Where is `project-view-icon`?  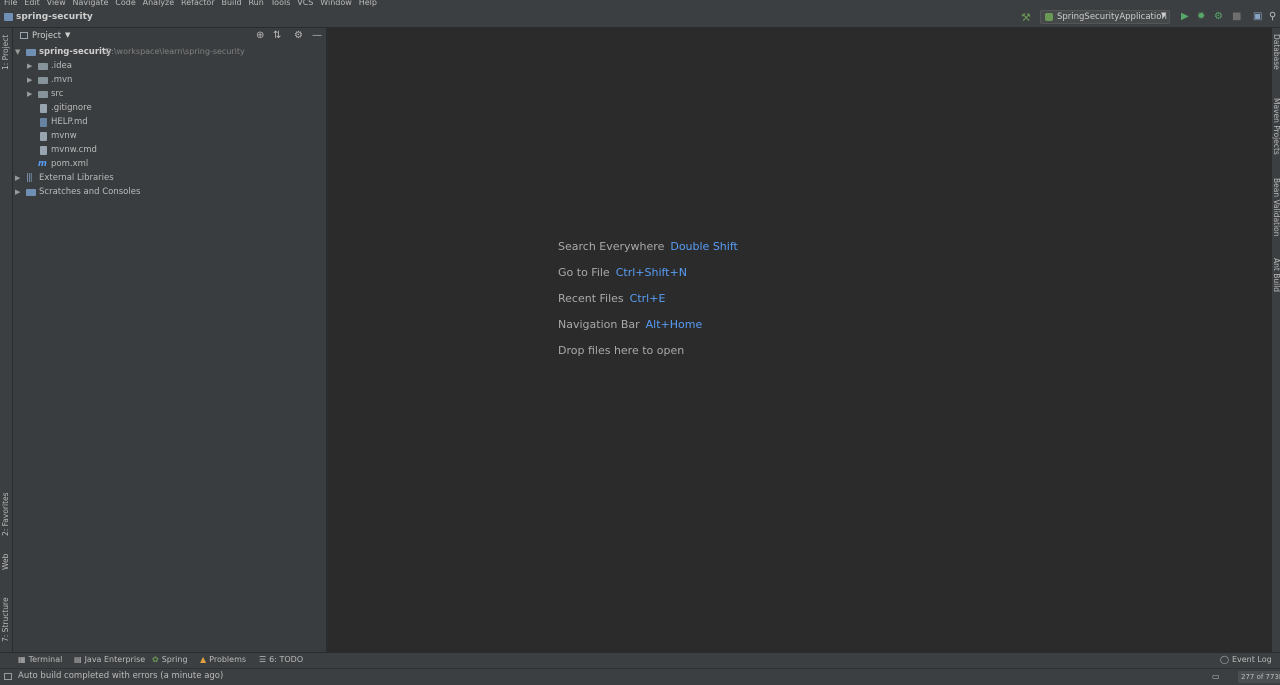
project-view-icon is located at coordinates (24, 35).